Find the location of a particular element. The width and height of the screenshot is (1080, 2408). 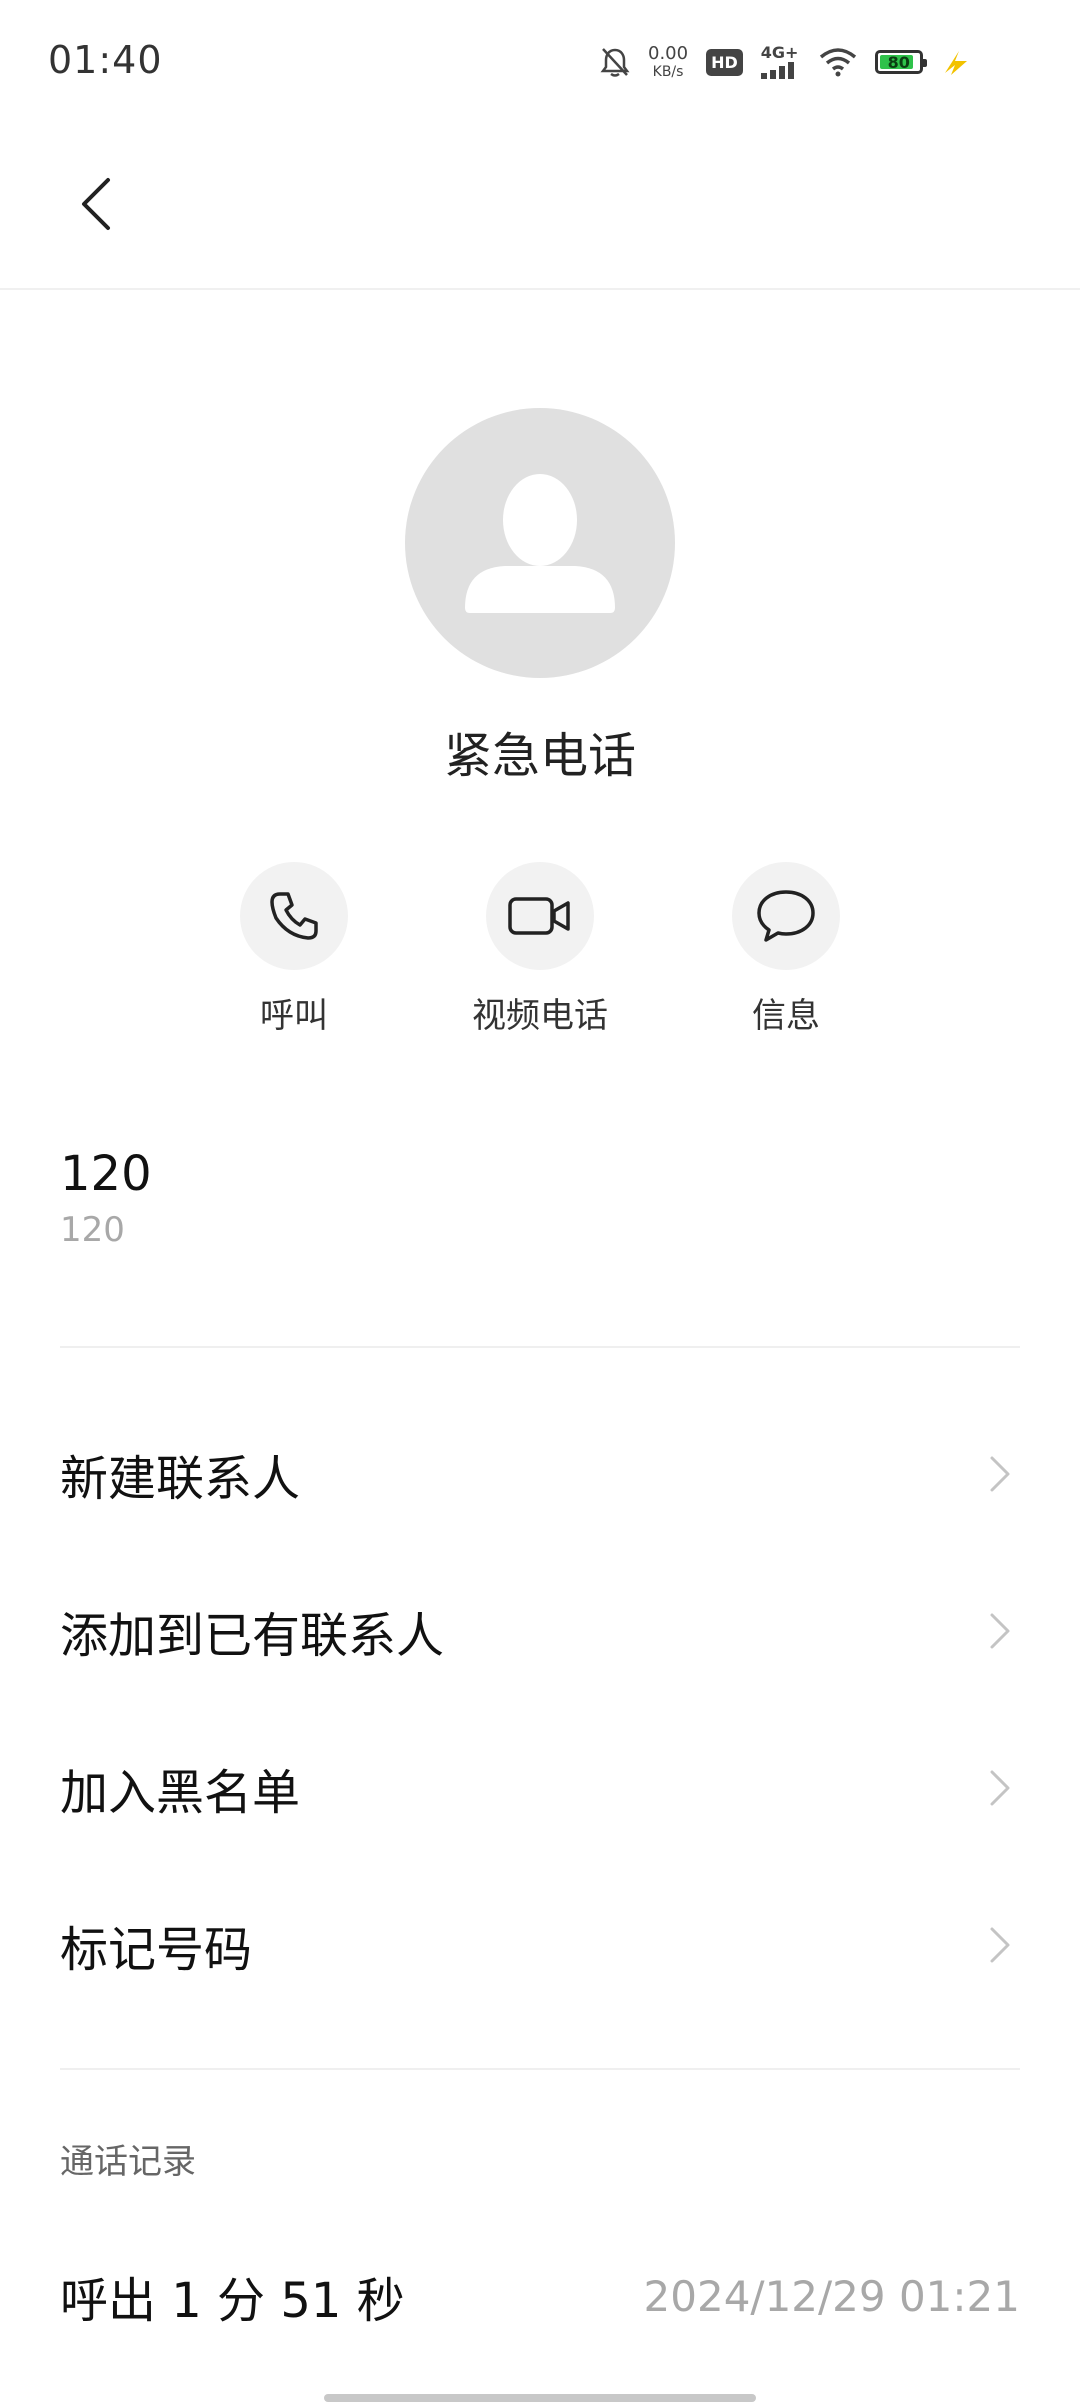

menu-item-mark-number: 标记号码 is located at coordinates (540, 1945).